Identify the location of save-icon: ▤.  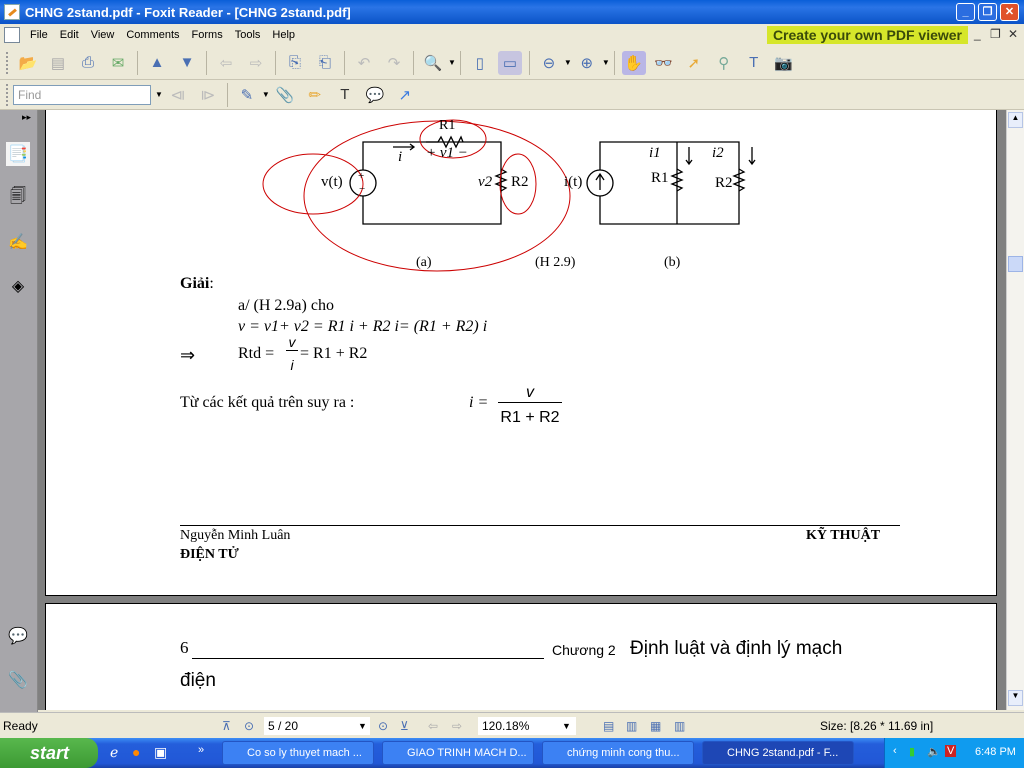
(58, 63).